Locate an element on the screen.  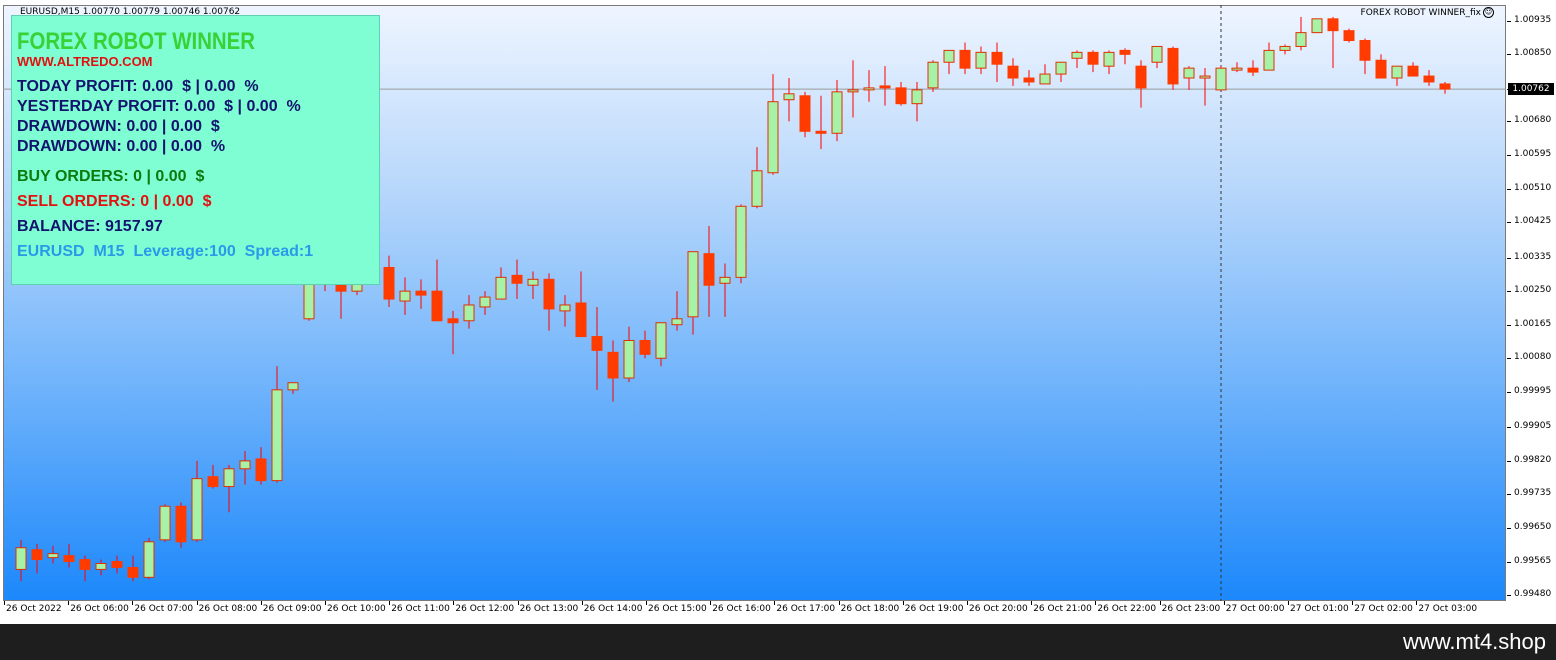
buy-orders: BUY ORDERS: 0 | 0.00 $ is located at coordinates (111, 176).